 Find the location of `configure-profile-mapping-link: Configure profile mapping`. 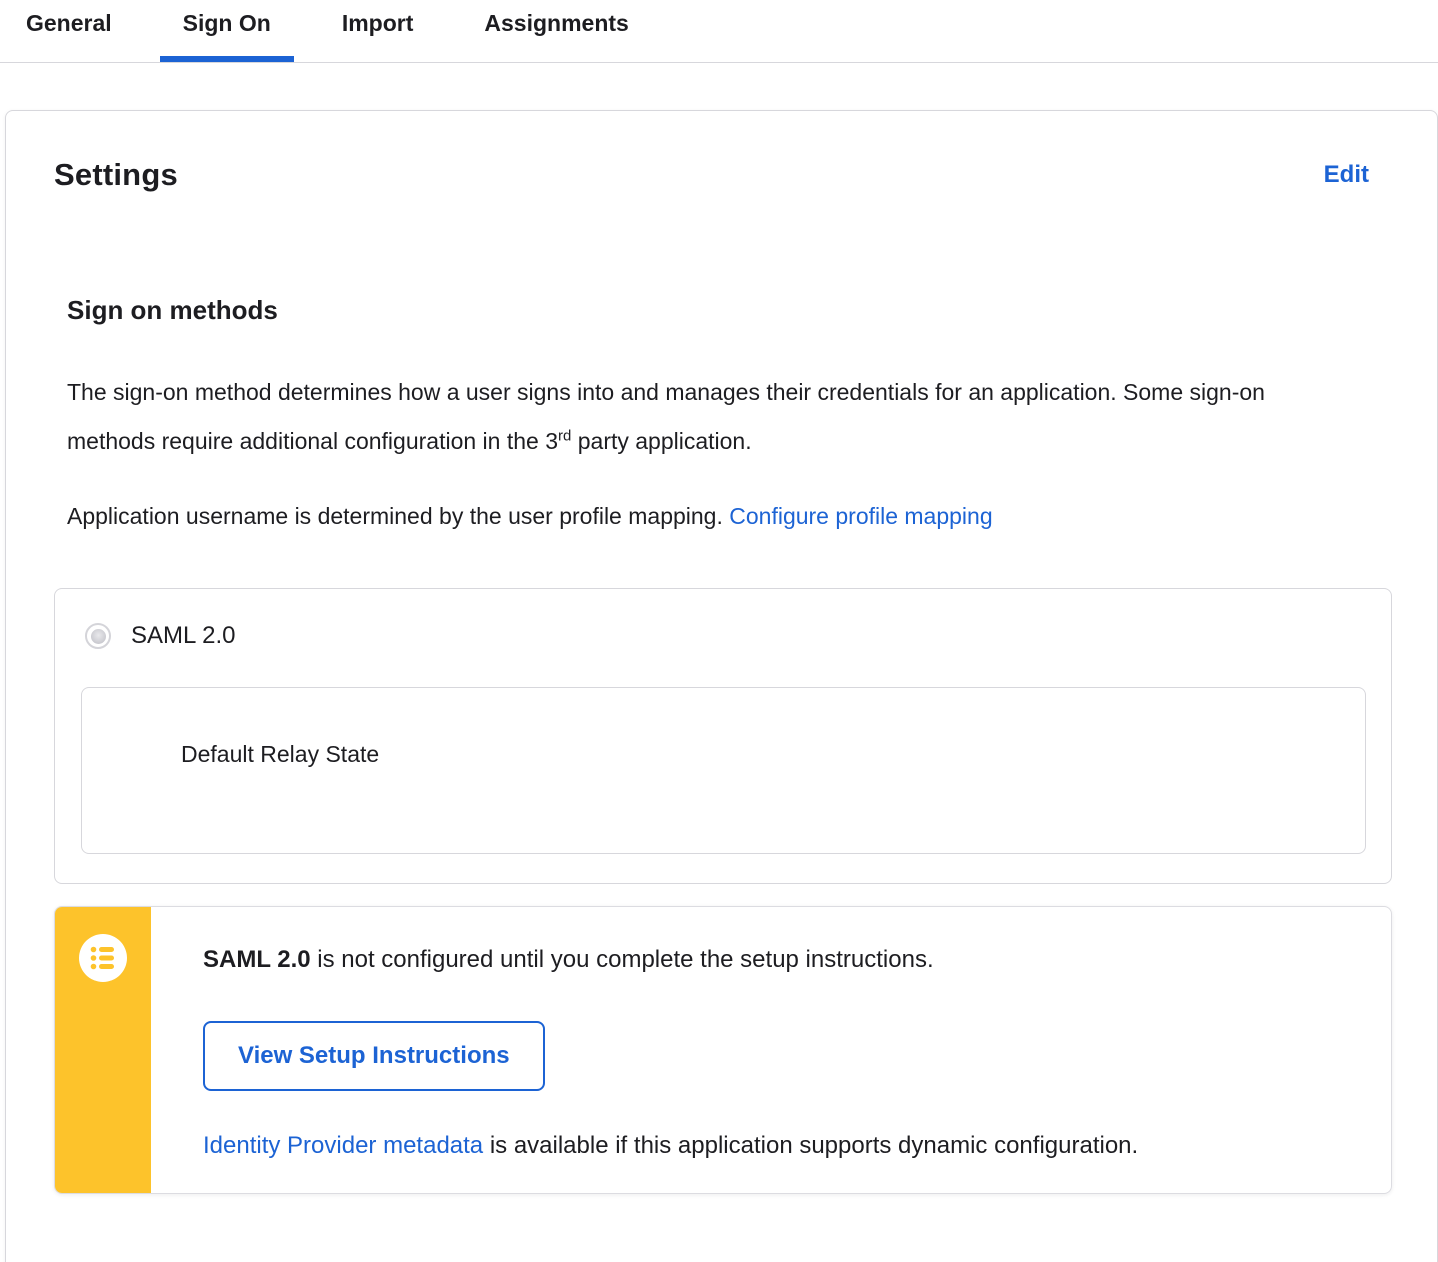

configure-profile-mapping-link: Configure profile mapping is located at coordinates (860, 516).